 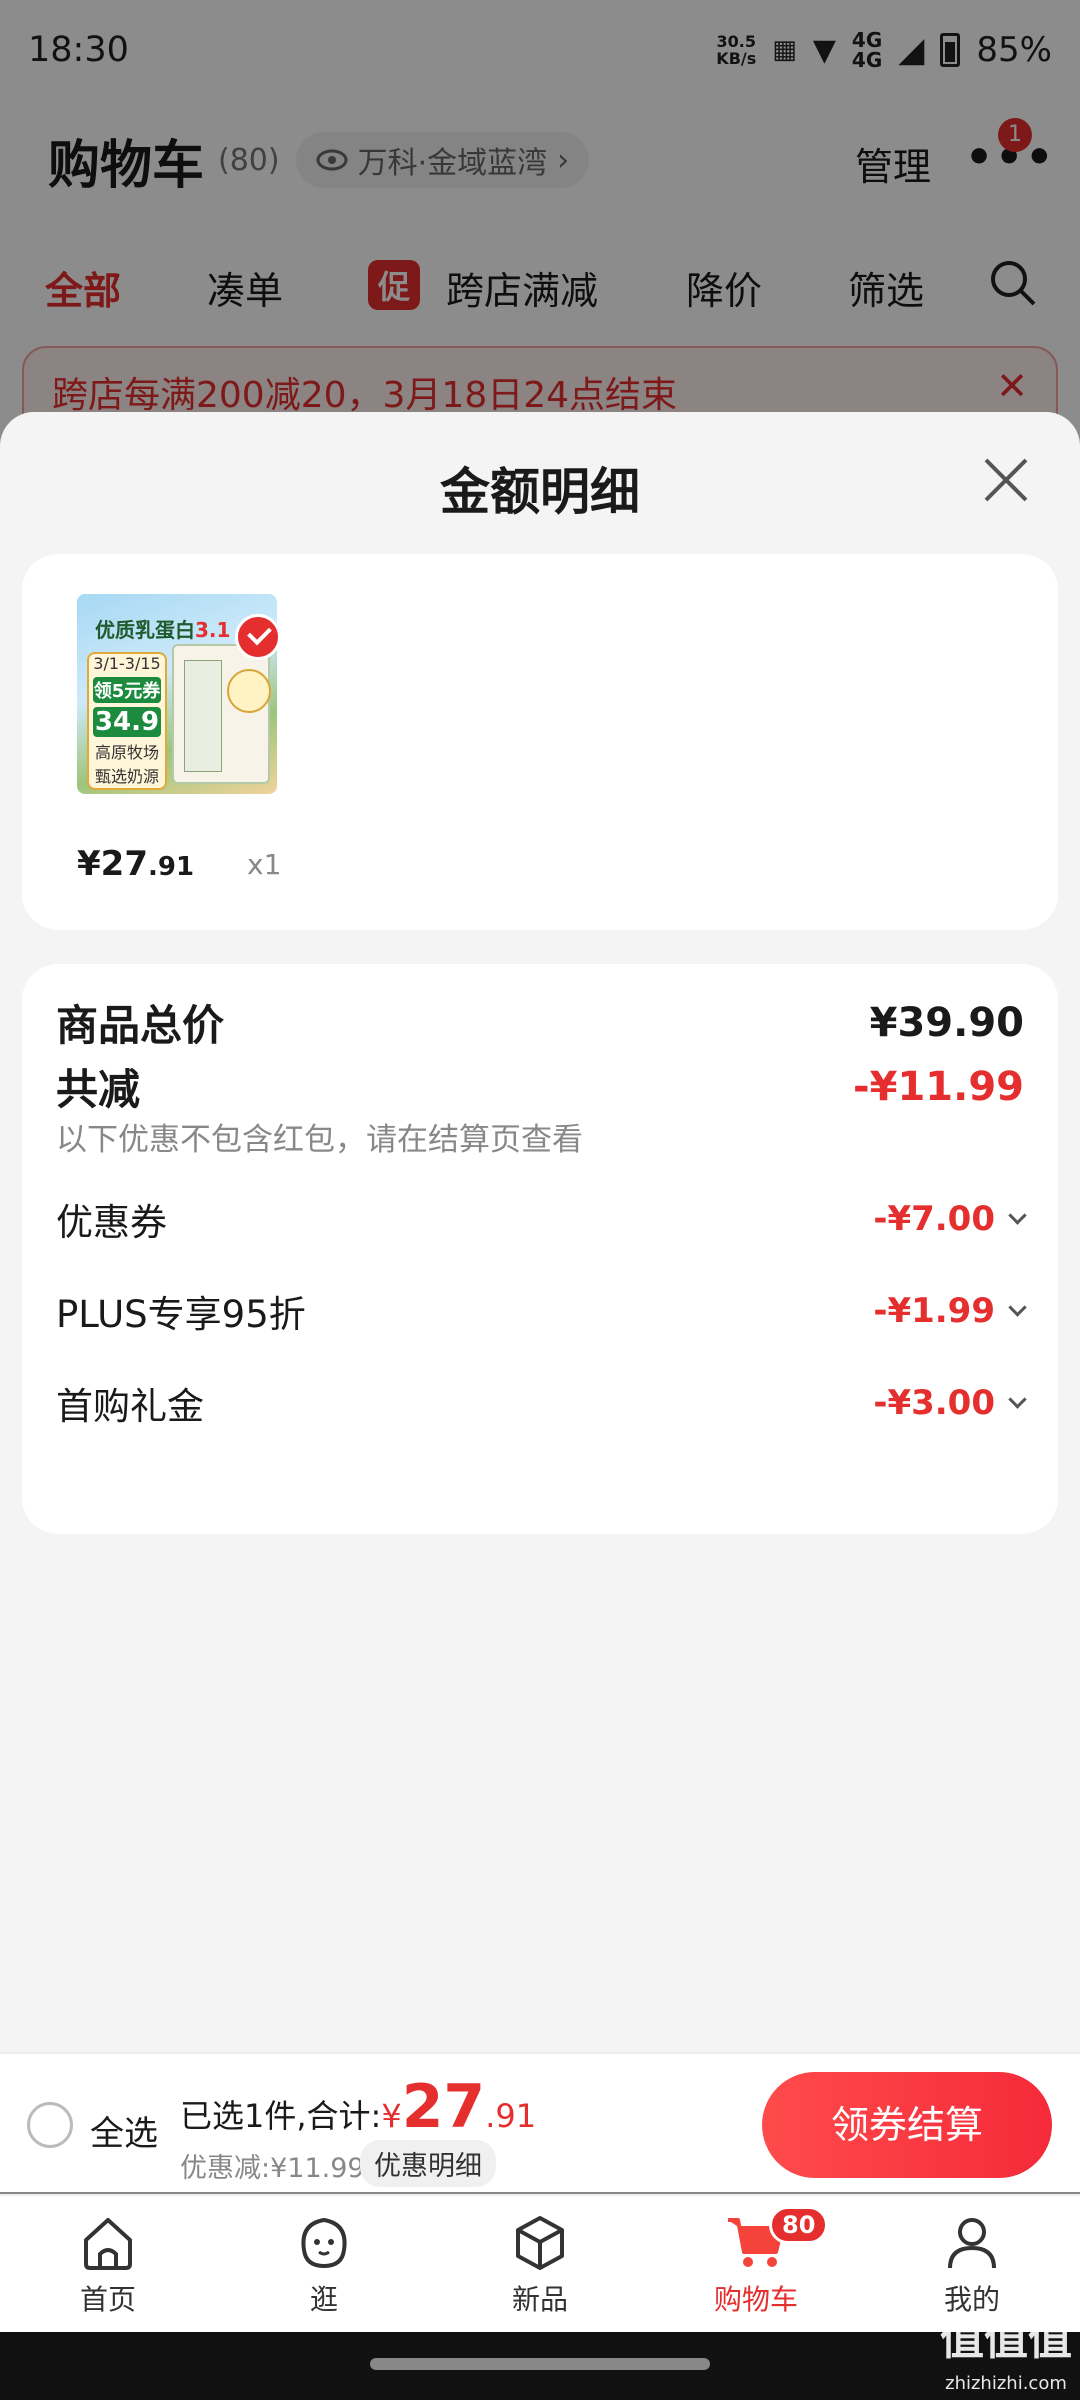 What do you see at coordinates (163, 630) in the screenshot?
I see `image-headline: 优质乳蛋白3.1` at bounding box center [163, 630].